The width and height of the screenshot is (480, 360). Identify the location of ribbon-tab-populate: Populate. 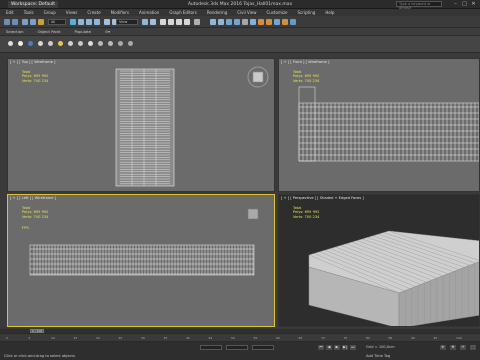
(82, 31).